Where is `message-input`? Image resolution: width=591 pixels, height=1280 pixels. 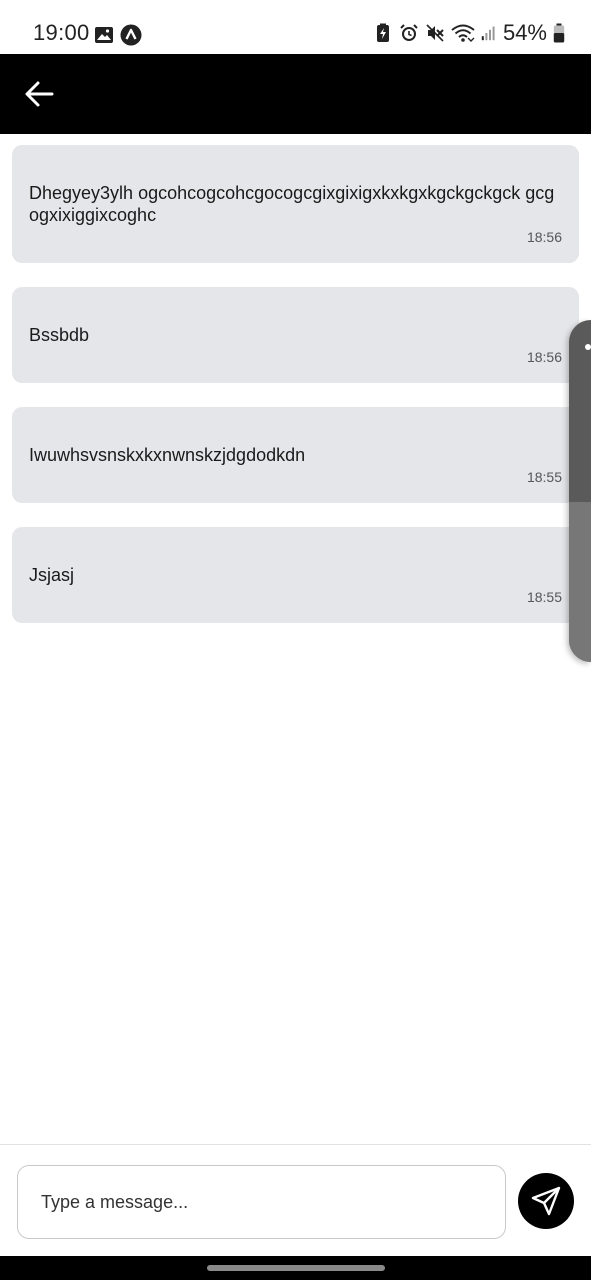 message-input is located at coordinates (261, 1202).